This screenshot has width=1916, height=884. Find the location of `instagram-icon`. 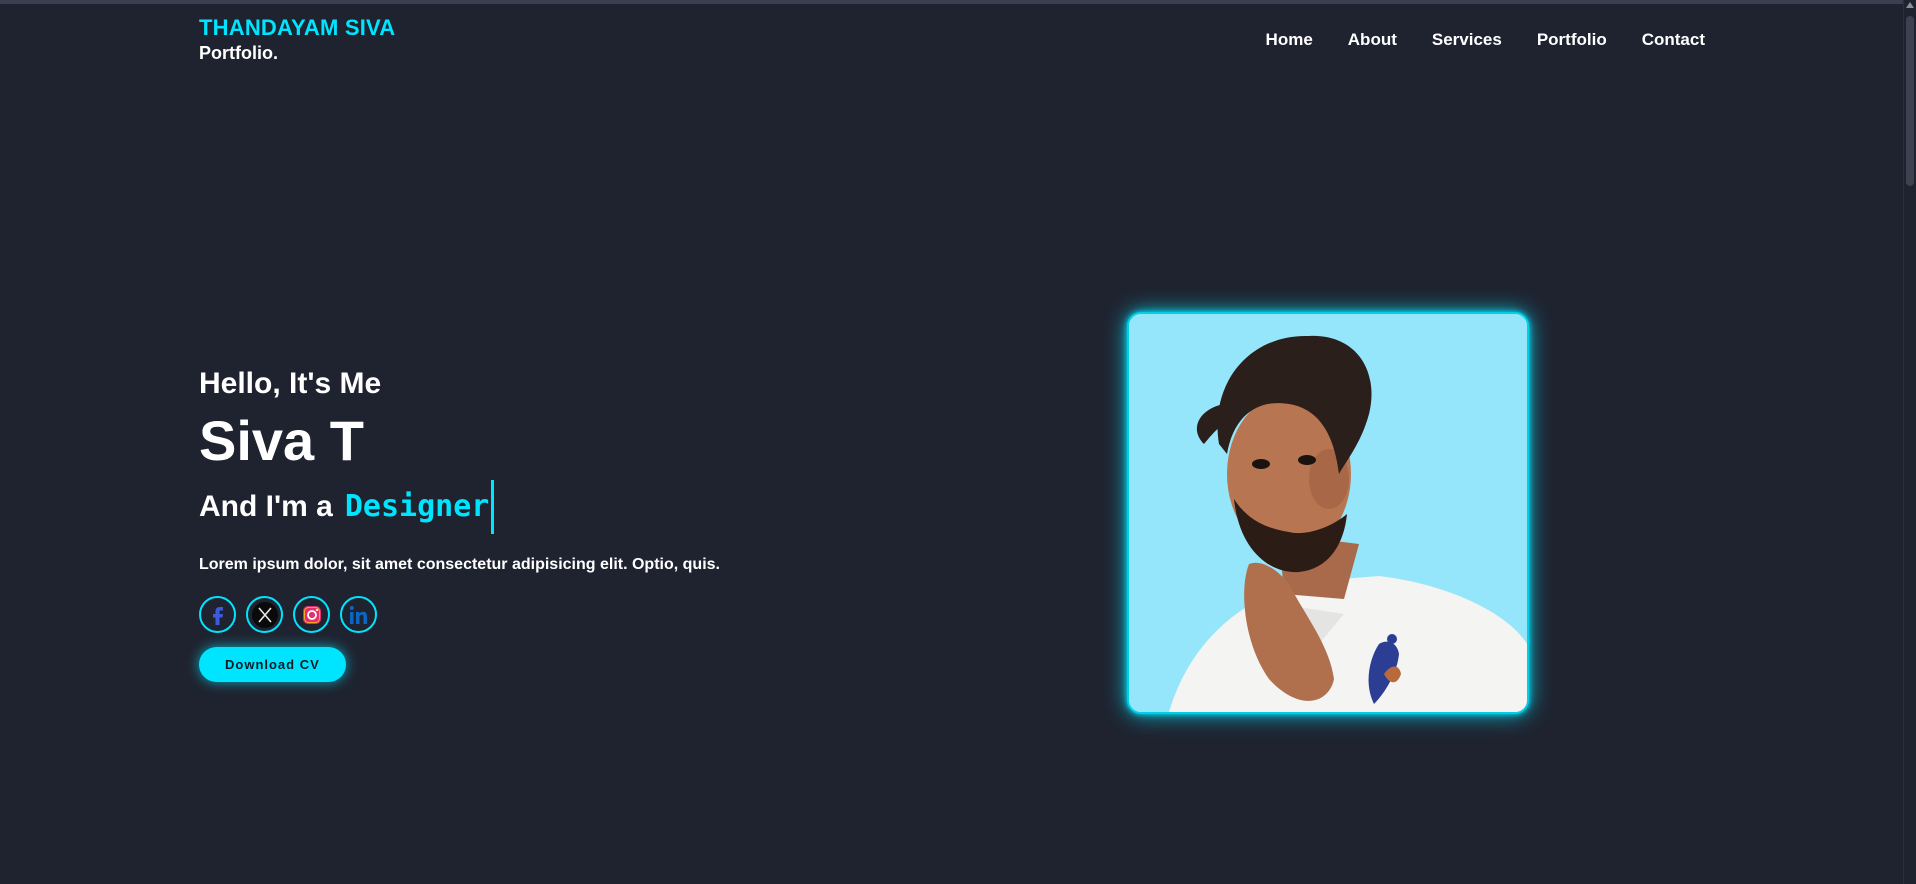

instagram-icon is located at coordinates (311, 614).